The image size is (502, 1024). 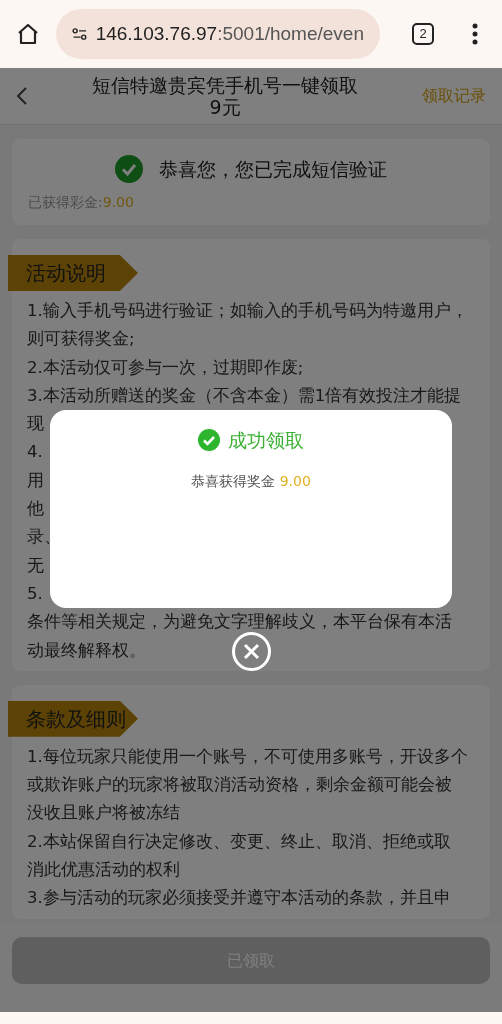 I want to click on section-title: 条款及细则, so click(x=73, y=718).